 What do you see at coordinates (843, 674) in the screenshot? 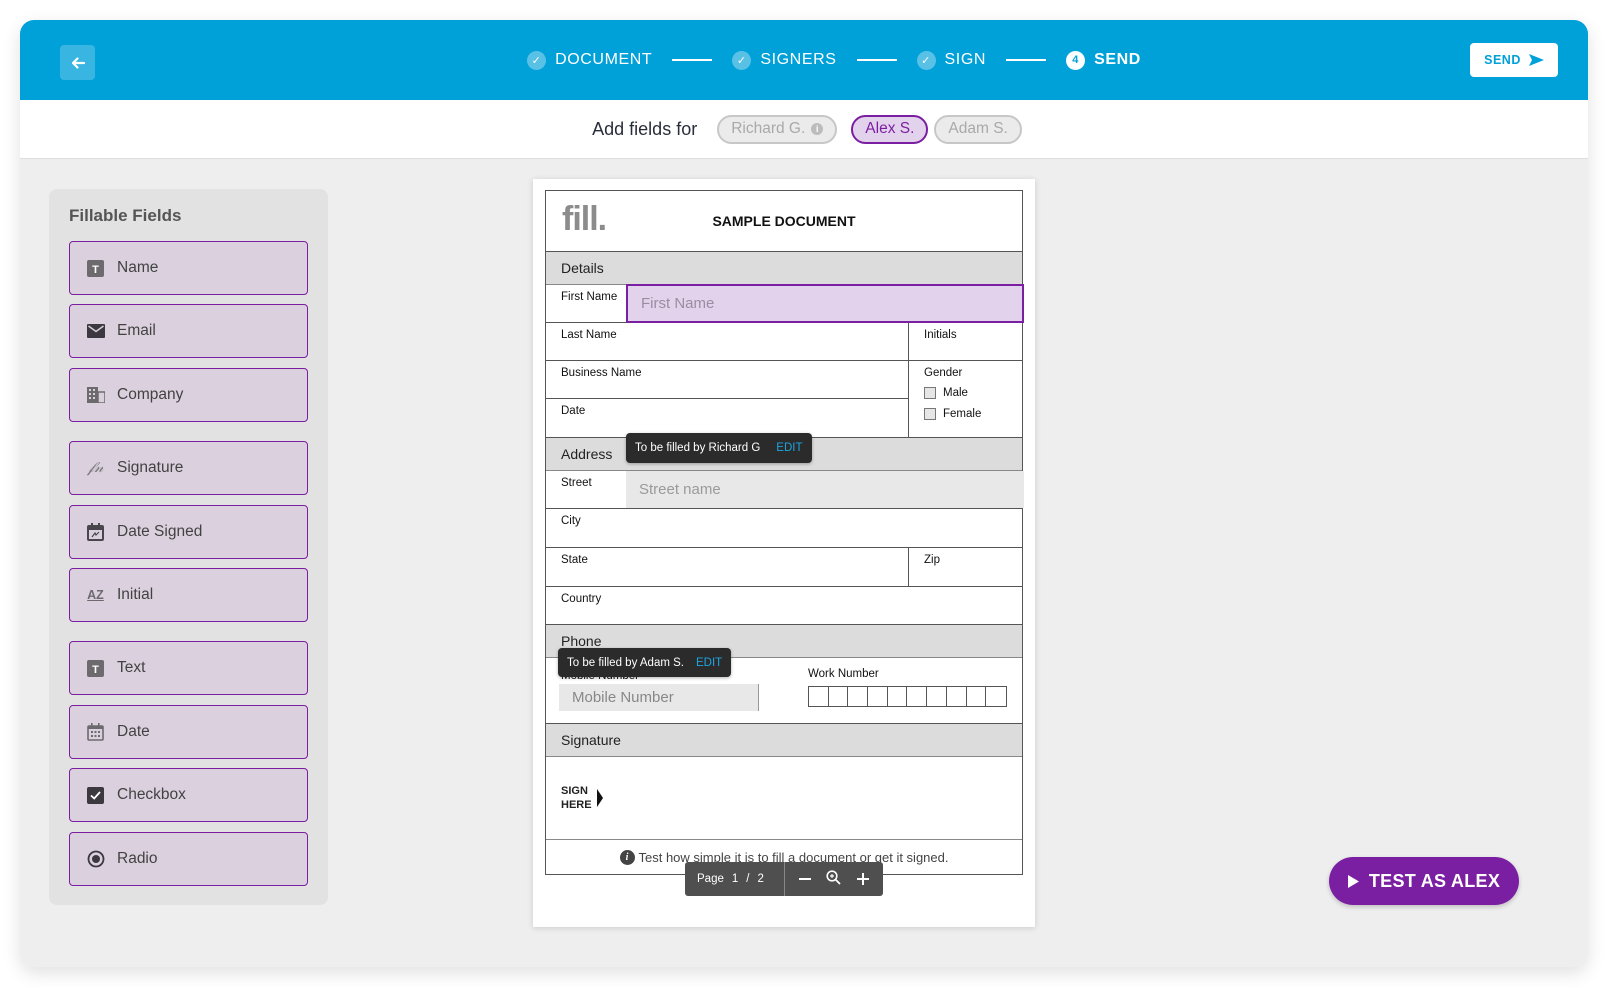
I see `work-number-label: Work Number` at bounding box center [843, 674].